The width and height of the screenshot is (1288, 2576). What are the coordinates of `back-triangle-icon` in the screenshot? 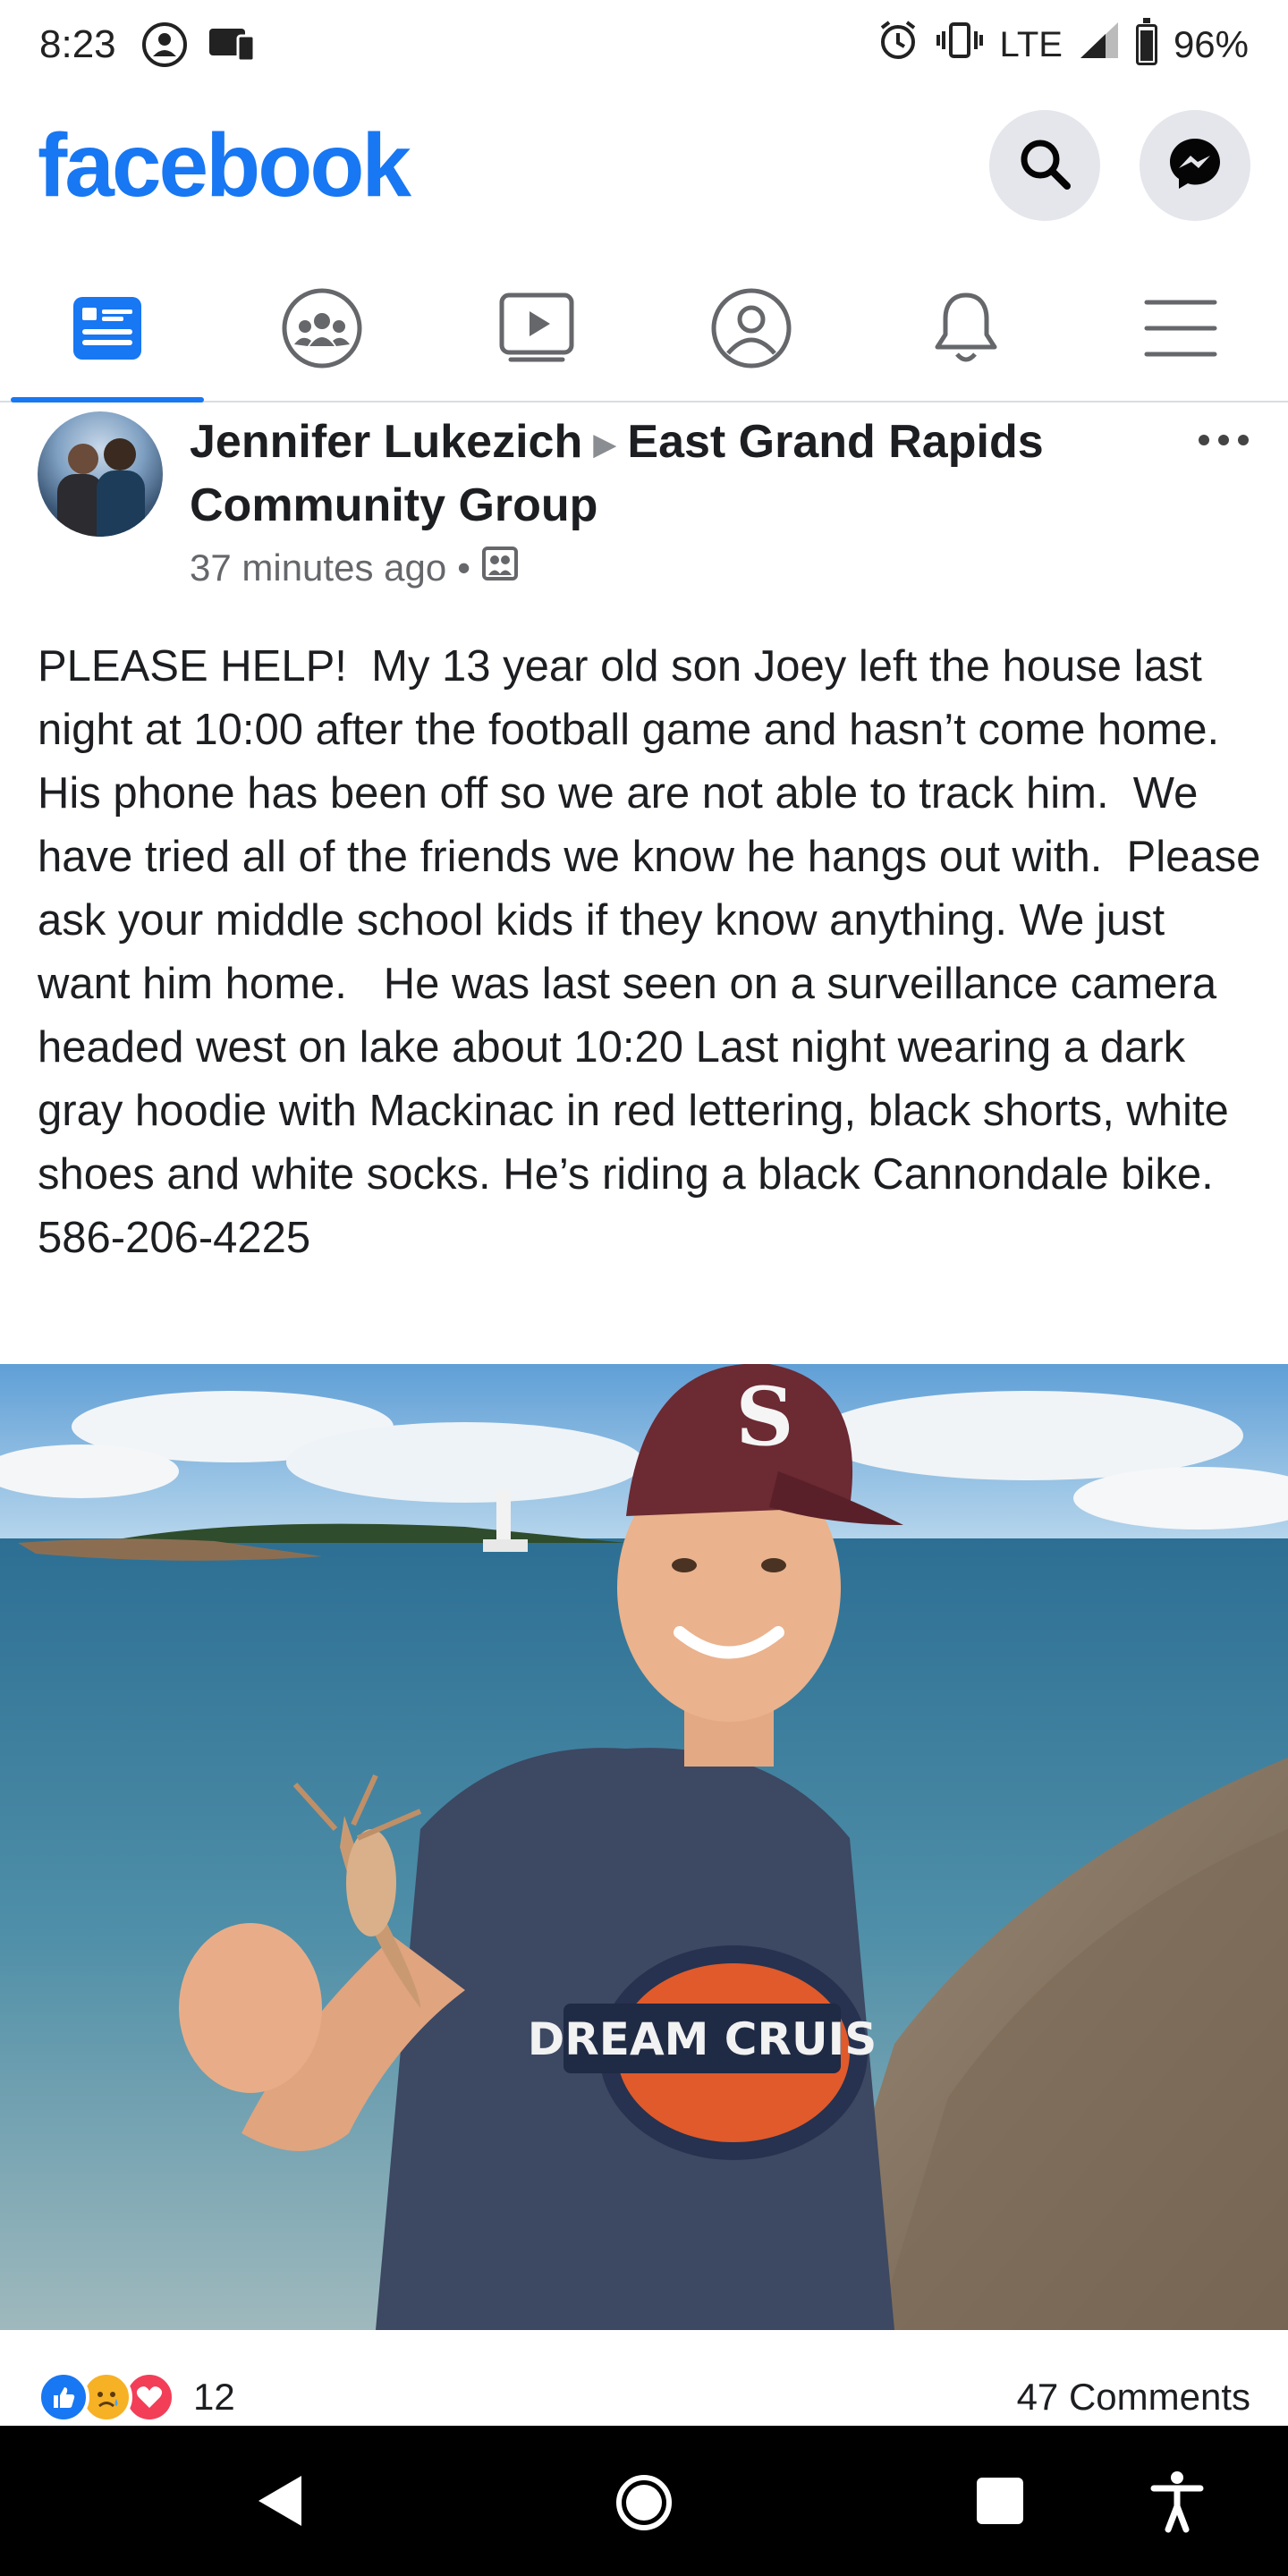 It's located at (280, 2503).